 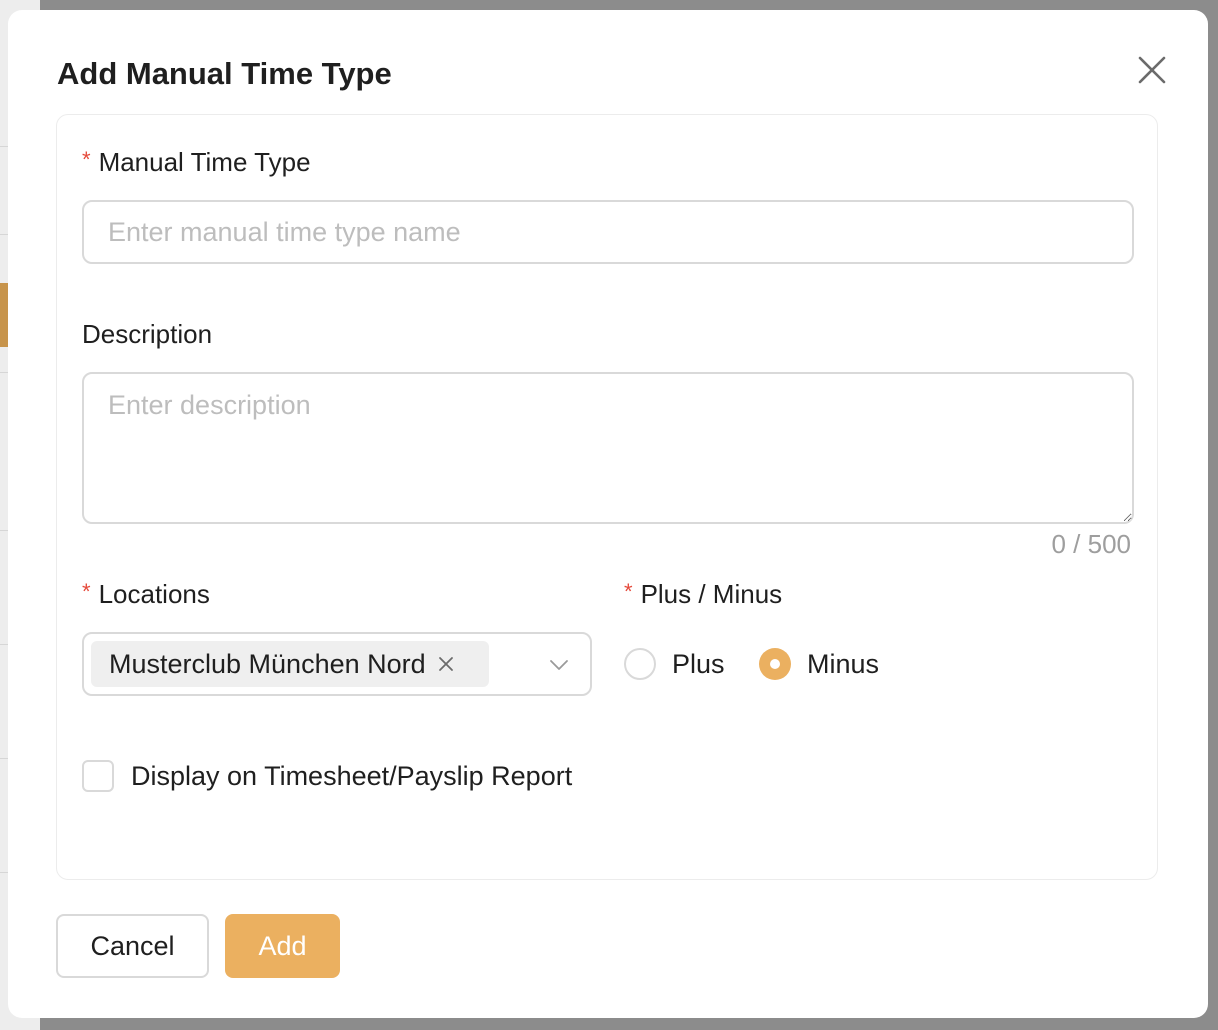 I want to click on description-char-counter: 0 / 500, so click(x=1091, y=544).